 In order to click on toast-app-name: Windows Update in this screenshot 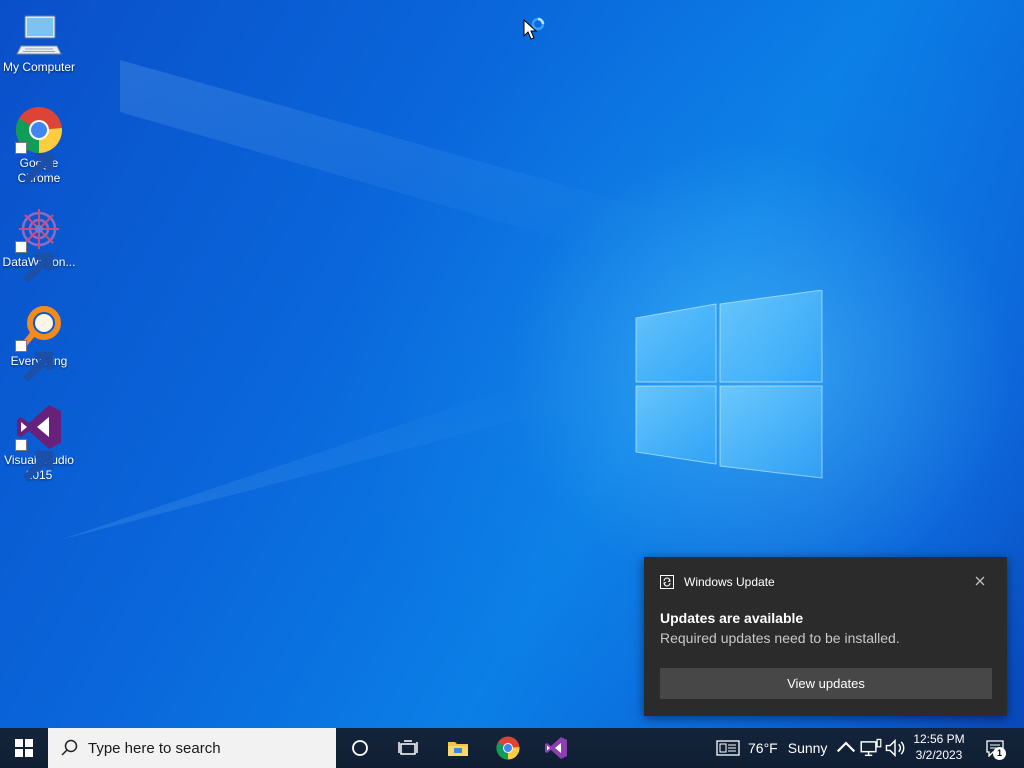, I will do `click(729, 582)`.